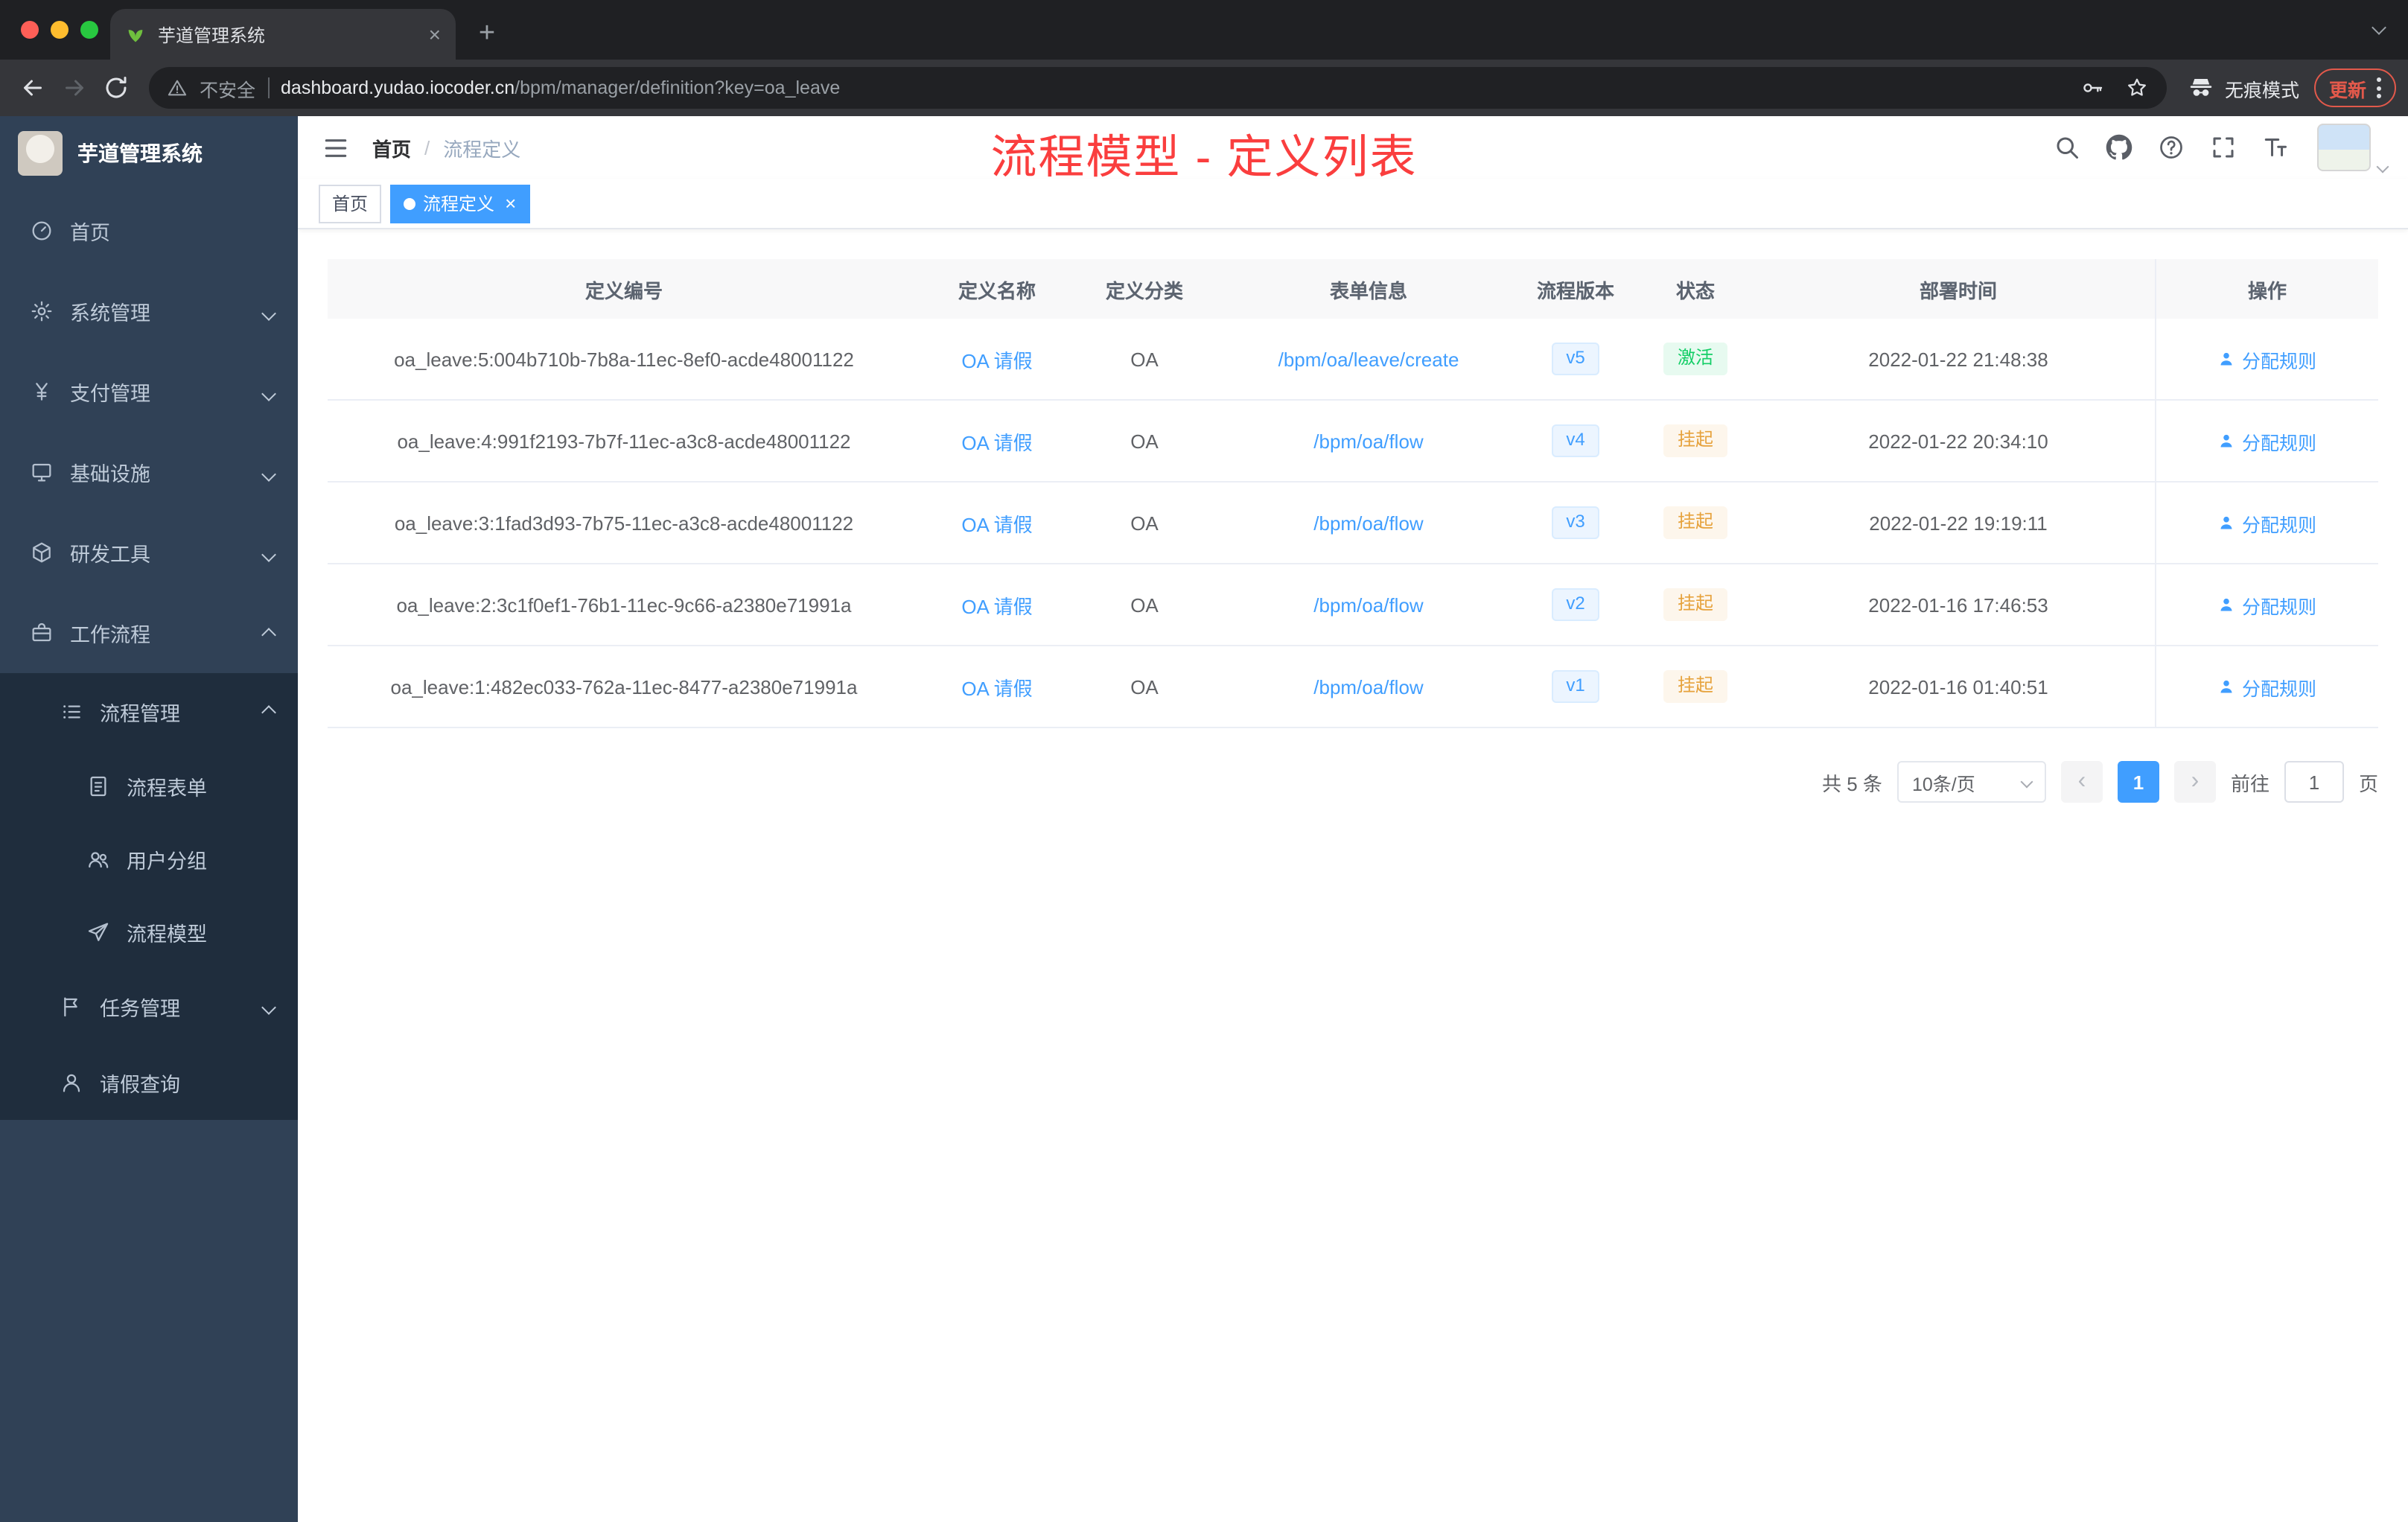 This screenshot has height=1522, width=2408. I want to click on goto-page-input, so click(2314, 782).